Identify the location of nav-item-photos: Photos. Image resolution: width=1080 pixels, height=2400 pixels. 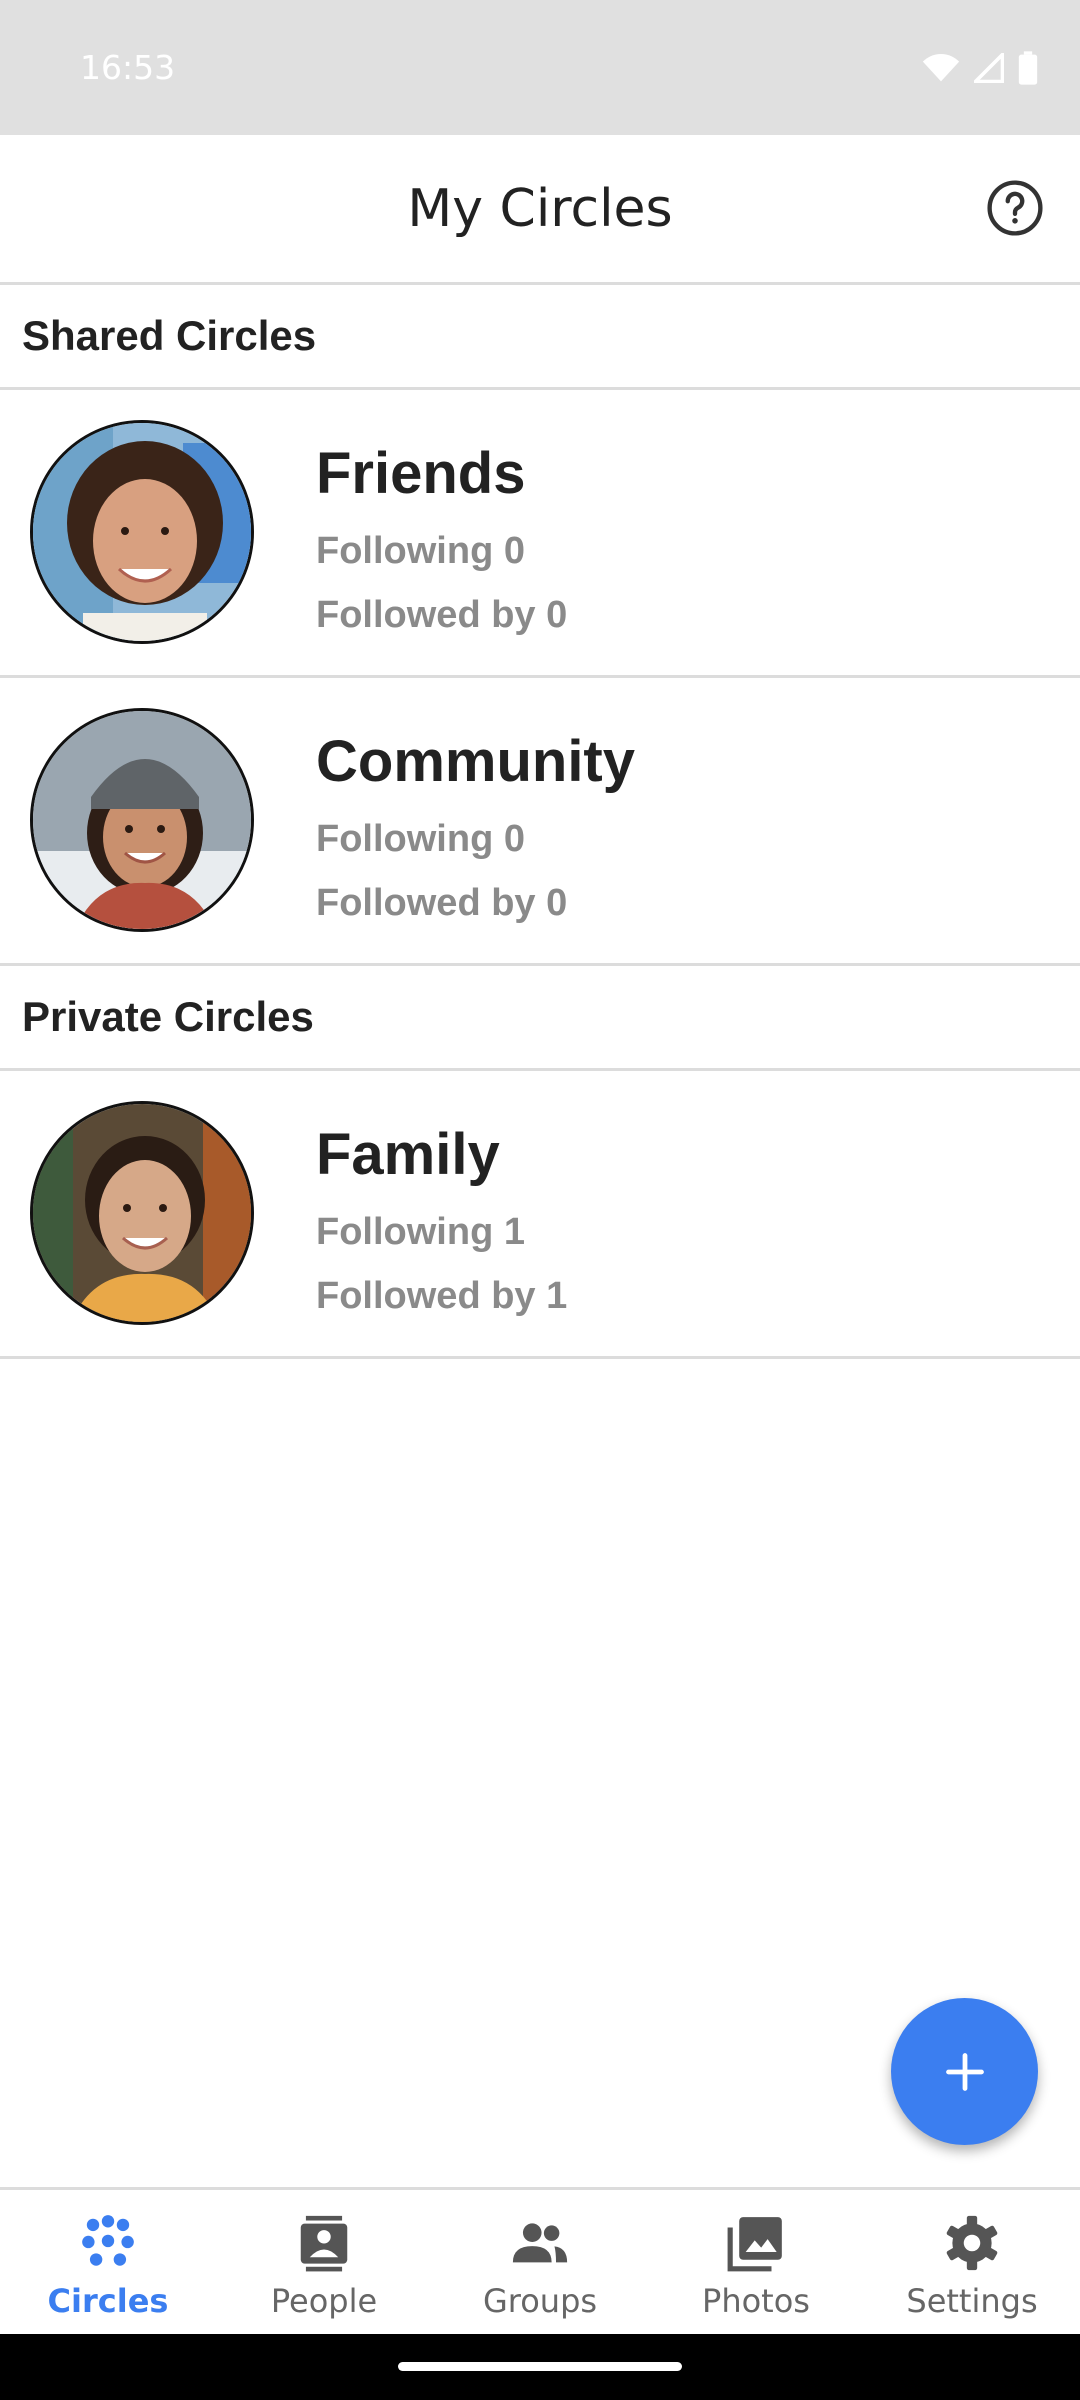
(756, 2262).